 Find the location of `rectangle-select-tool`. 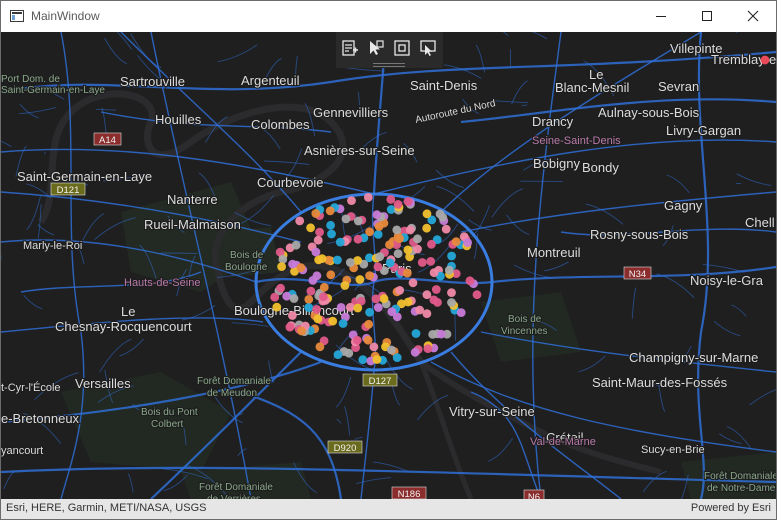

rectangle-select-tool is located at coordinates (402, 48).